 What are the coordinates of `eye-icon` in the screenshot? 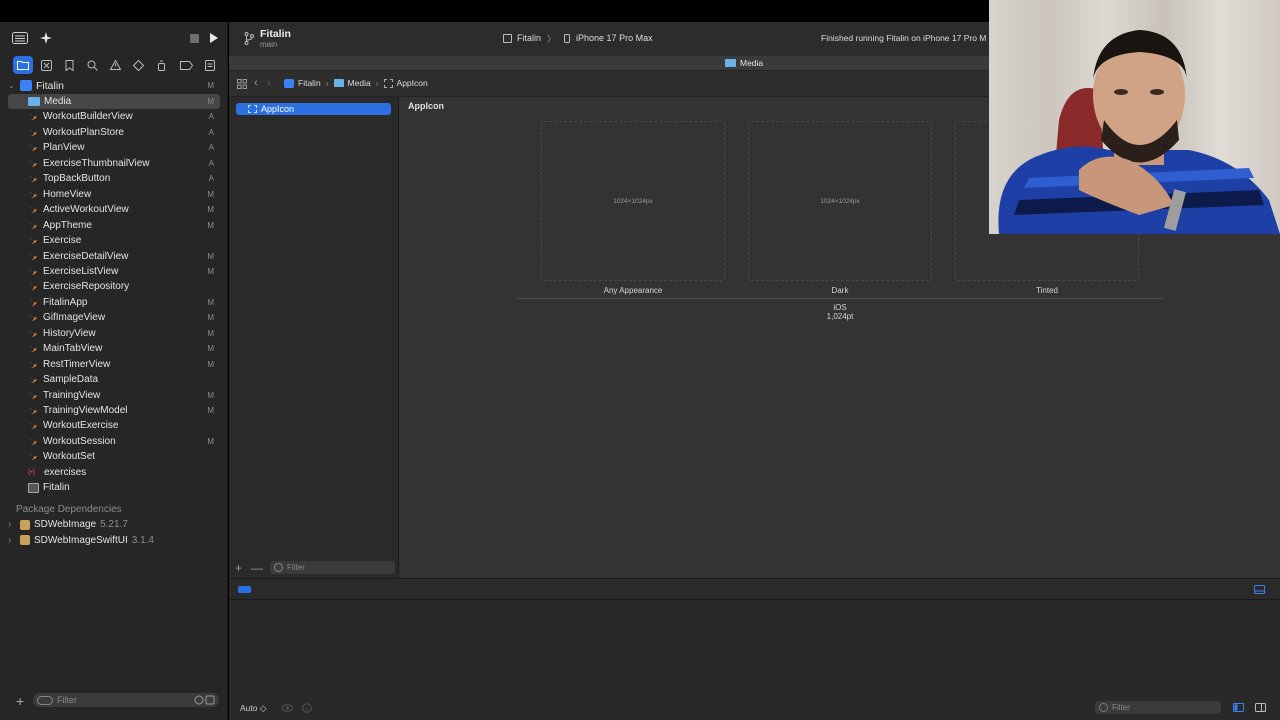 It's located at (287, 708).